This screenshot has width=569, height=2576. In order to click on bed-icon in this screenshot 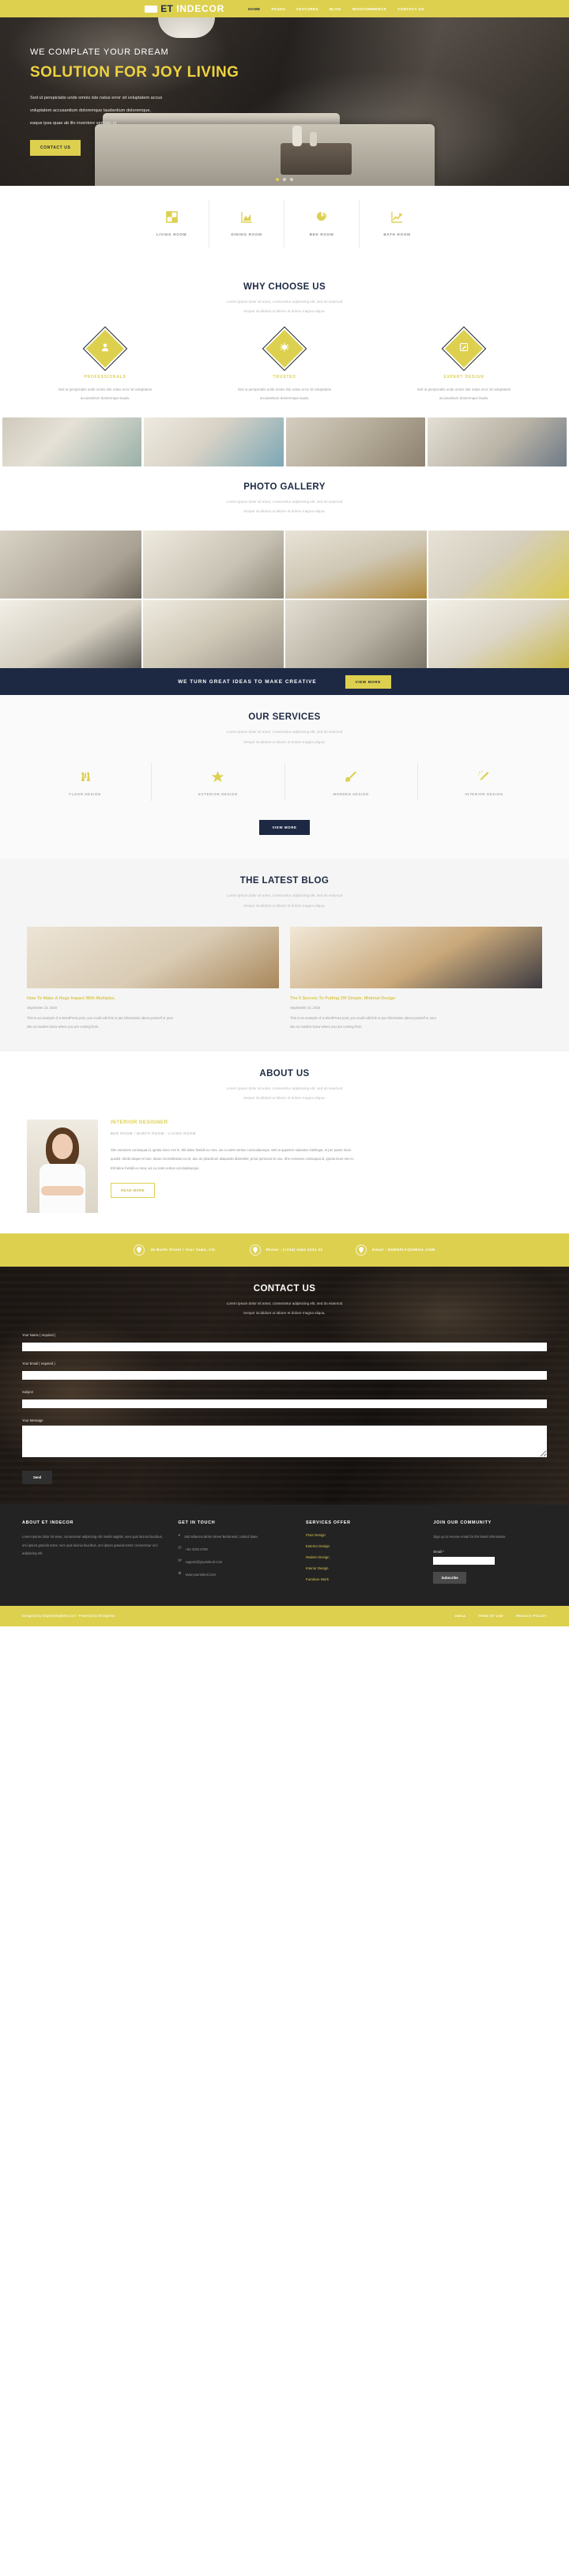, I will do `click(151, 9)`.